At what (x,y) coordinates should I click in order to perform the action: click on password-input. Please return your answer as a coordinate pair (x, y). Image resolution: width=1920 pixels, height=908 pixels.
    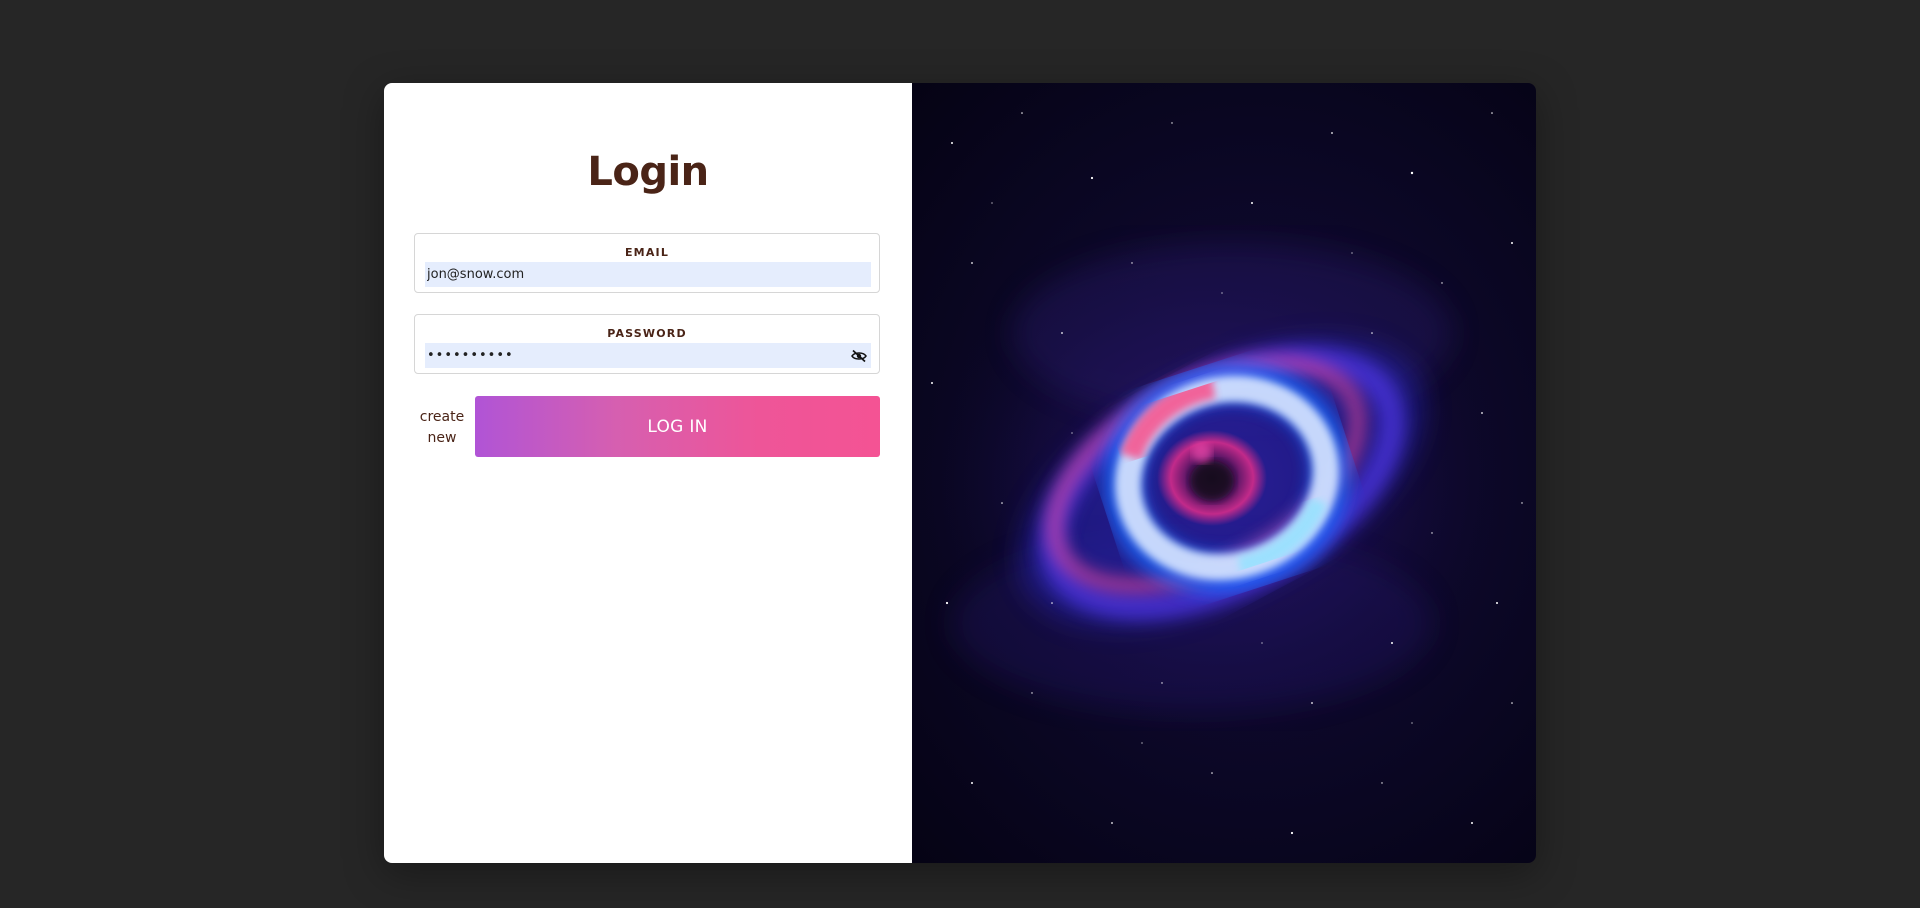
    Looking at the image, I should click on (648, 355).